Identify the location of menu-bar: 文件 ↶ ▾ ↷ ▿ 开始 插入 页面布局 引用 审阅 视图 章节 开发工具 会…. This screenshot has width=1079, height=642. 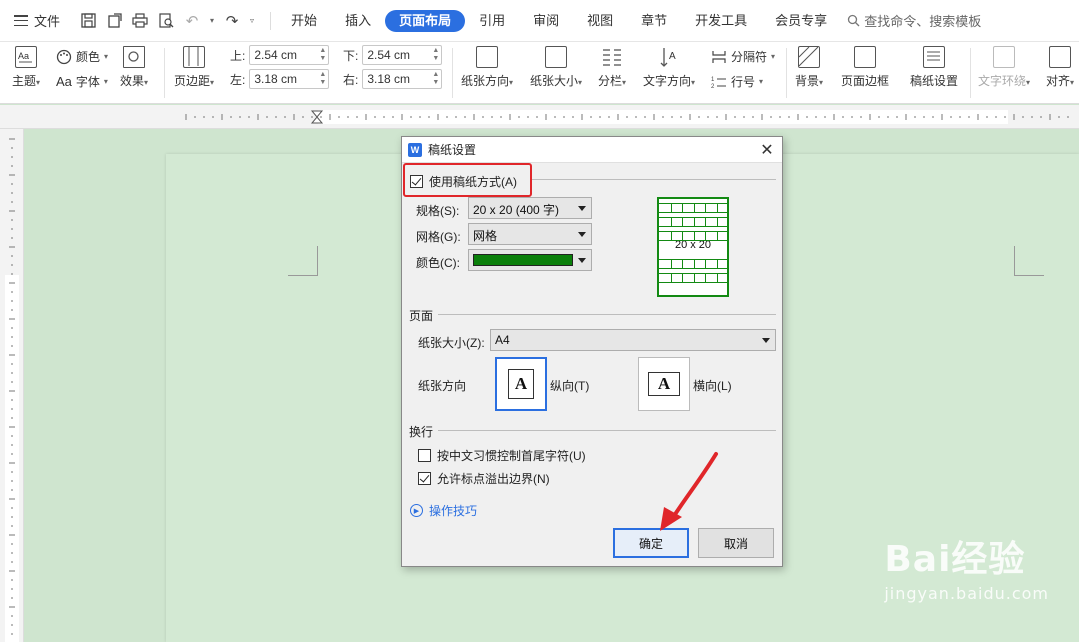
(539, 21).